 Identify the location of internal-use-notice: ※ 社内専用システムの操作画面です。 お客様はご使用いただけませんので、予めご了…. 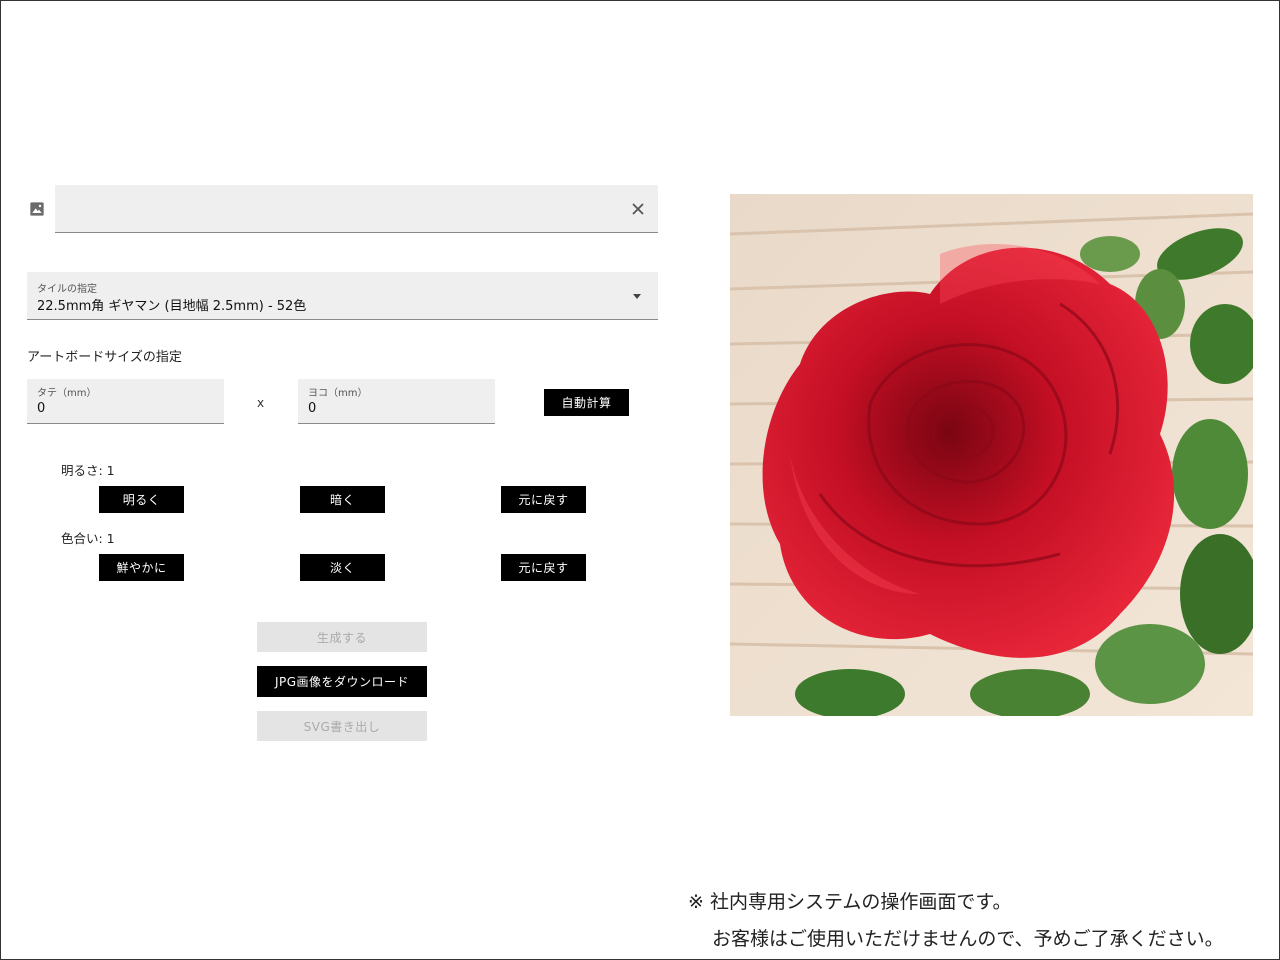
(956, 921).